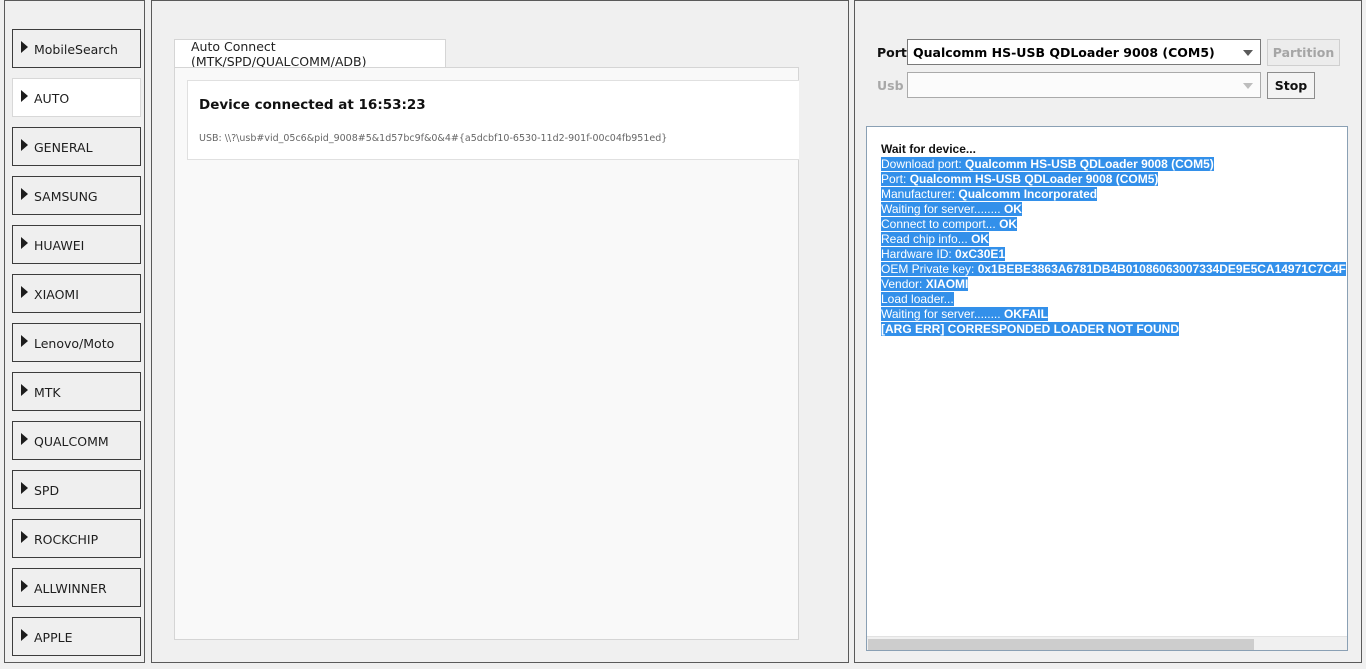 This screenshot has width=1366, height=669. Describe the element at coordinates (47, 490) in the screenshot. I see `sidebar-item-label: SPD` at that location.